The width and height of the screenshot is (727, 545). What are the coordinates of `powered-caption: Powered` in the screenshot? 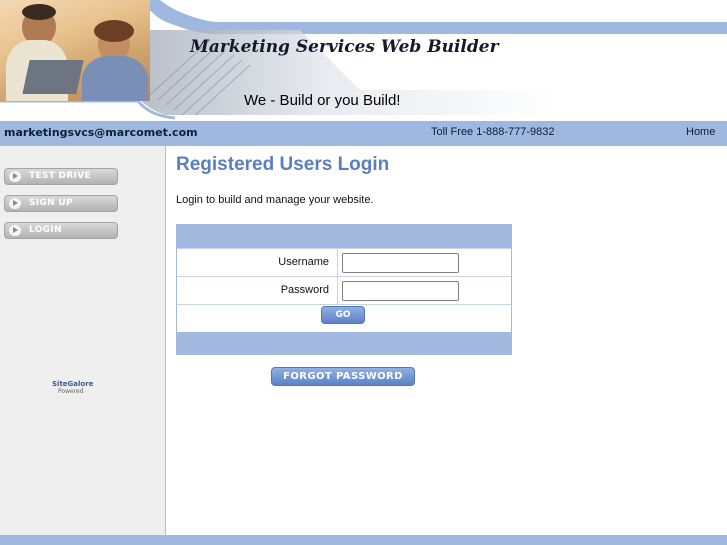 It's located at (71, 391).